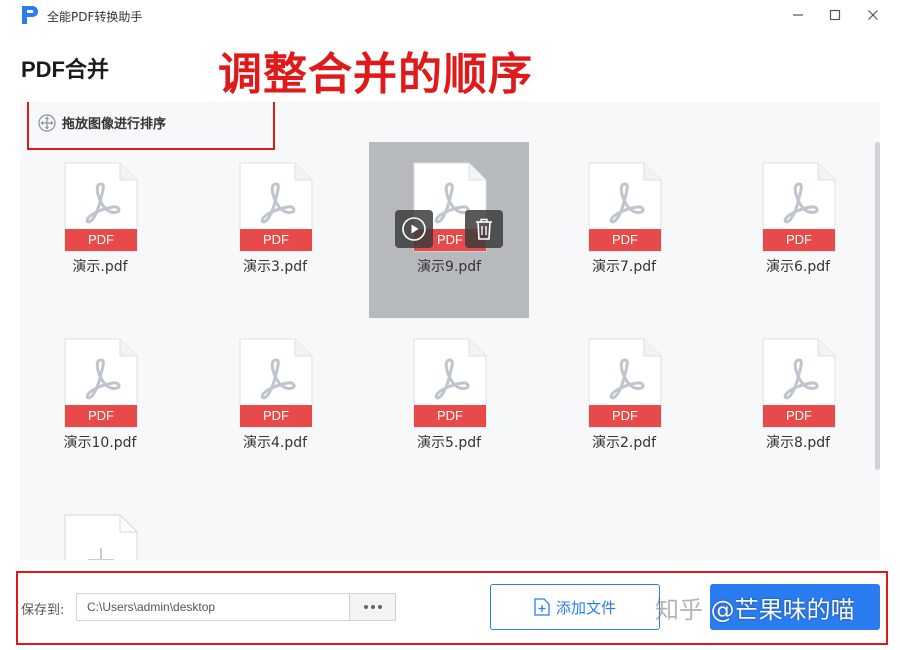 The width and height of the screenshot is (900, 650). Describe the element at coordinates (275, 267) in the screenshot. I see `file-name: 演示3.pdf` at that location.